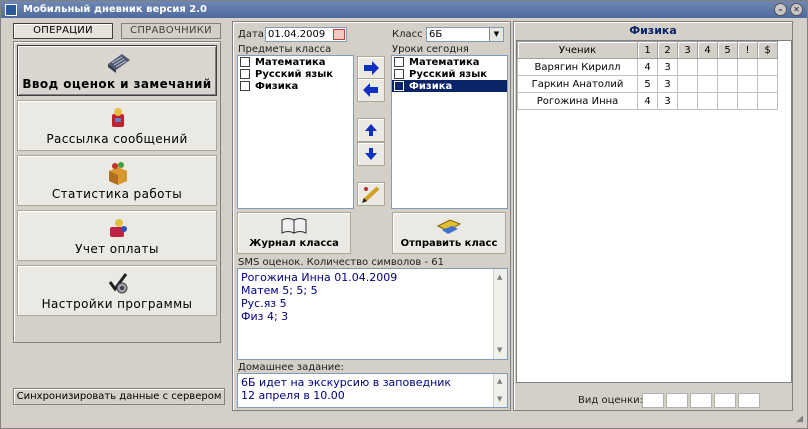 The width and height of the screenshot is (808, 429). What do you see at coordinates (747, 50) in the screenshot?
I see `column-header: !` at bounding box center [747, 50].